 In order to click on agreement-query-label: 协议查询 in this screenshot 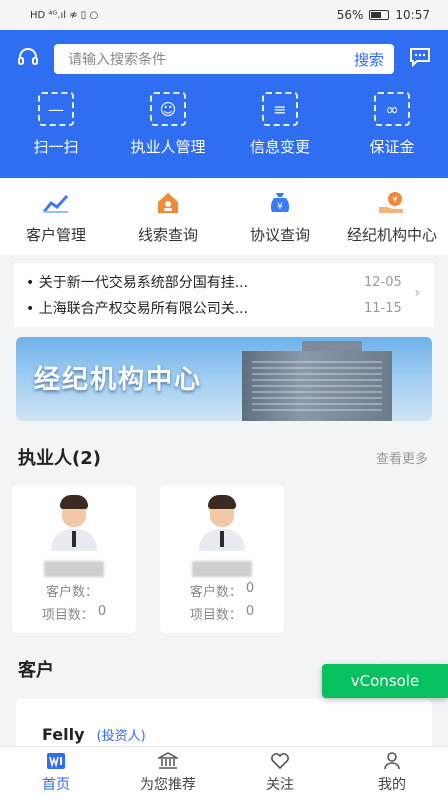, I will do `click(279, 235)`.